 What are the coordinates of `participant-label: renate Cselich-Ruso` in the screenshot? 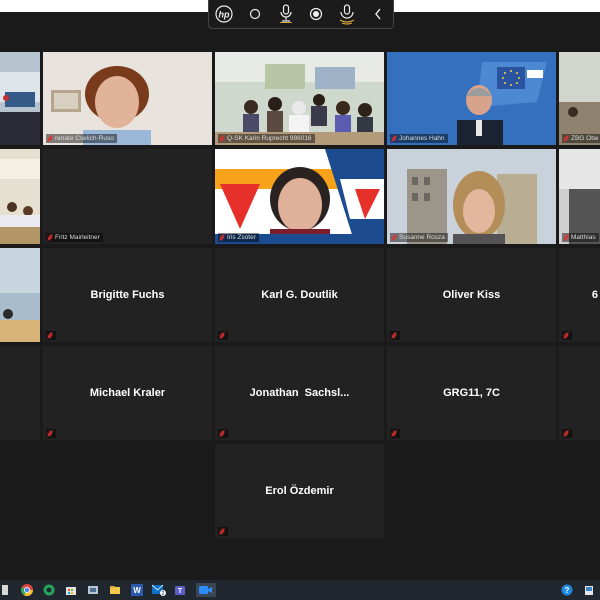 It's located at (81, 138).